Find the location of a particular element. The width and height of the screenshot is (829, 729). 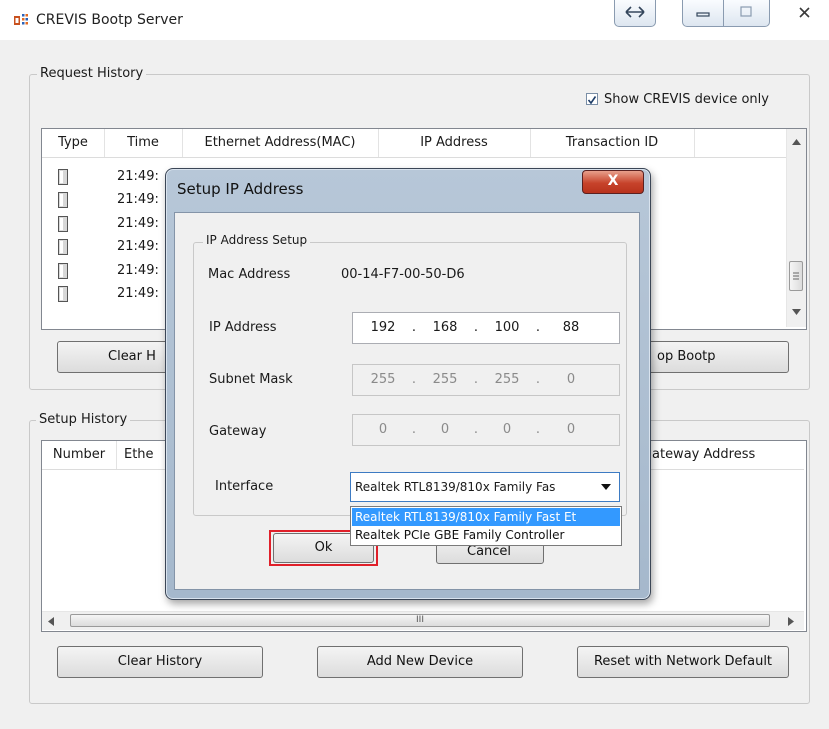

interface-label: Interface is located at coordinates (244, 486).